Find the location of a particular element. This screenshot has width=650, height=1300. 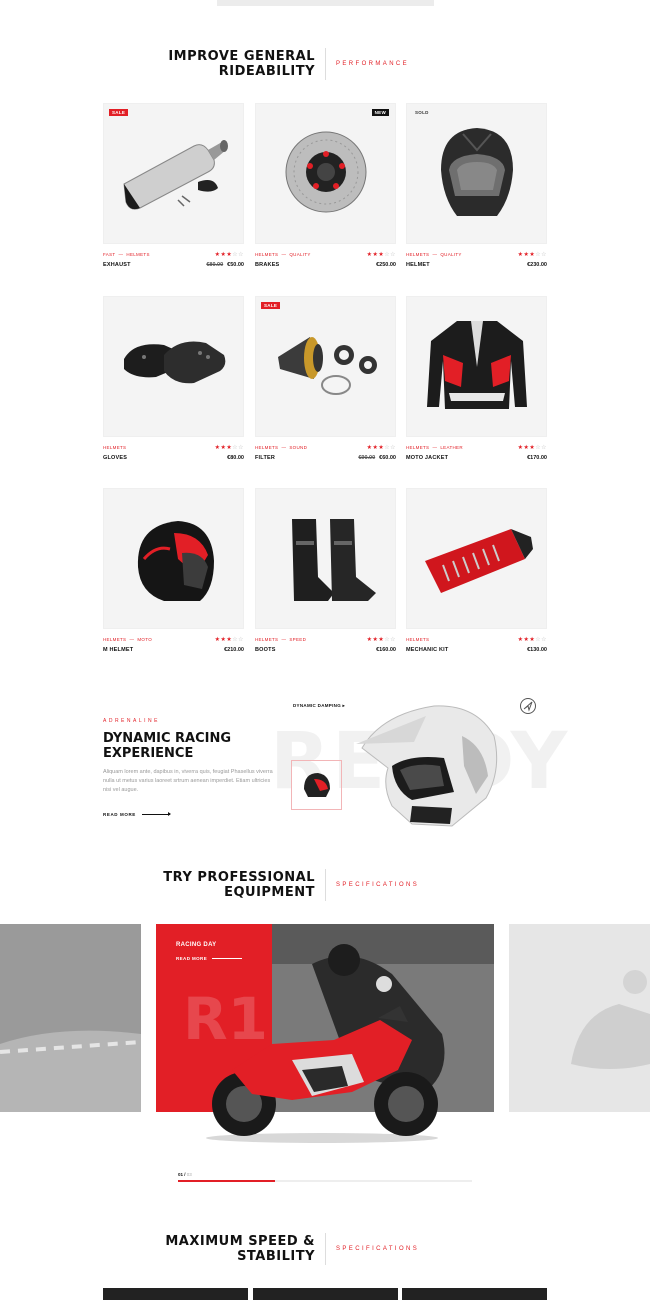

boots-icon is located at coordinates (334, 560).